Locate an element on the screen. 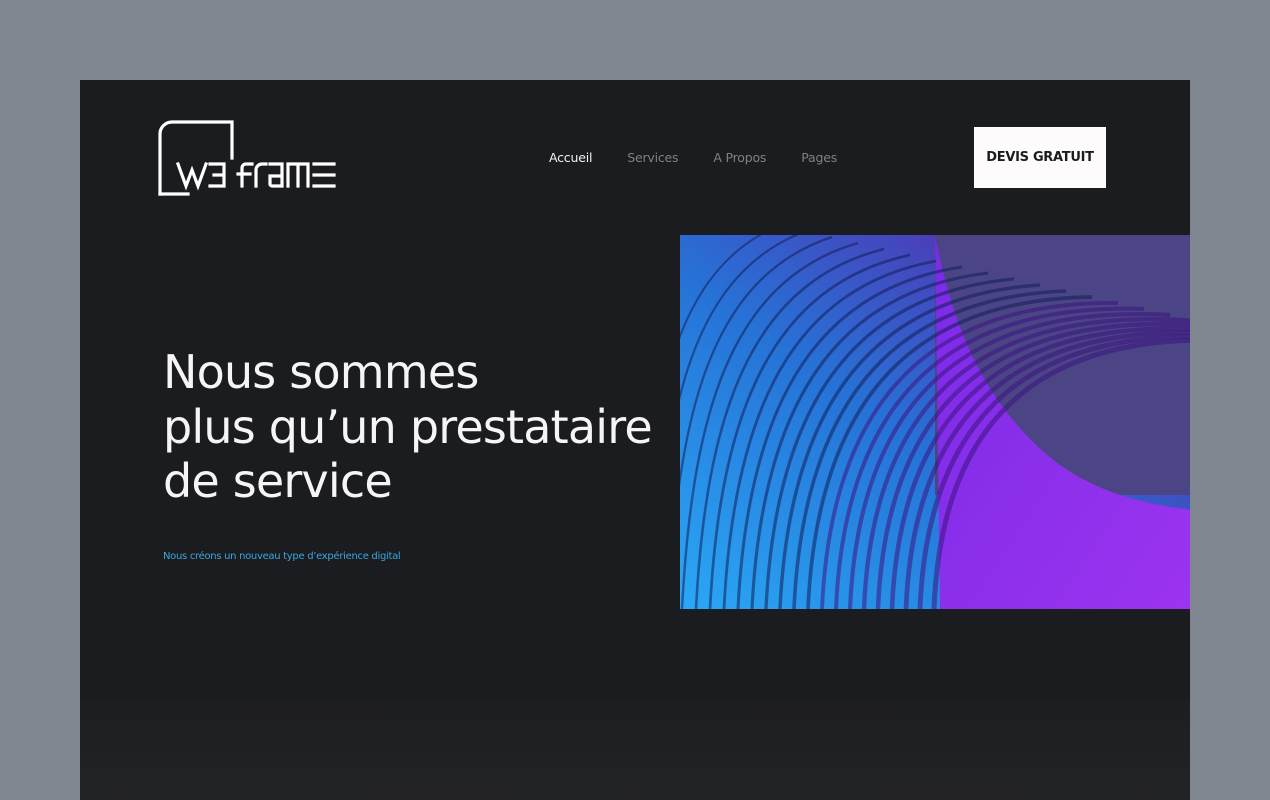 Image resolution: width=1270 pixels, height=800 pixels. hero-title-line-2: plus qu’un prestataire is located at coordinates (408, 426).